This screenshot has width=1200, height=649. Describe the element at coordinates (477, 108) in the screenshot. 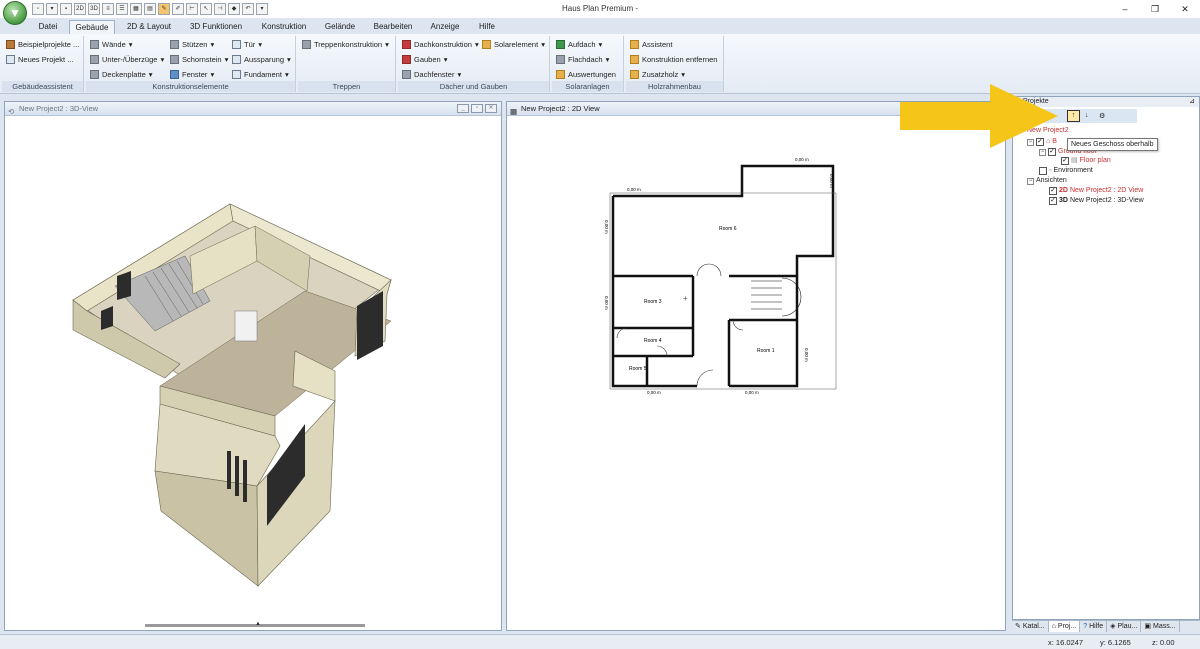

I see `restore-icon: ▫` at that location.